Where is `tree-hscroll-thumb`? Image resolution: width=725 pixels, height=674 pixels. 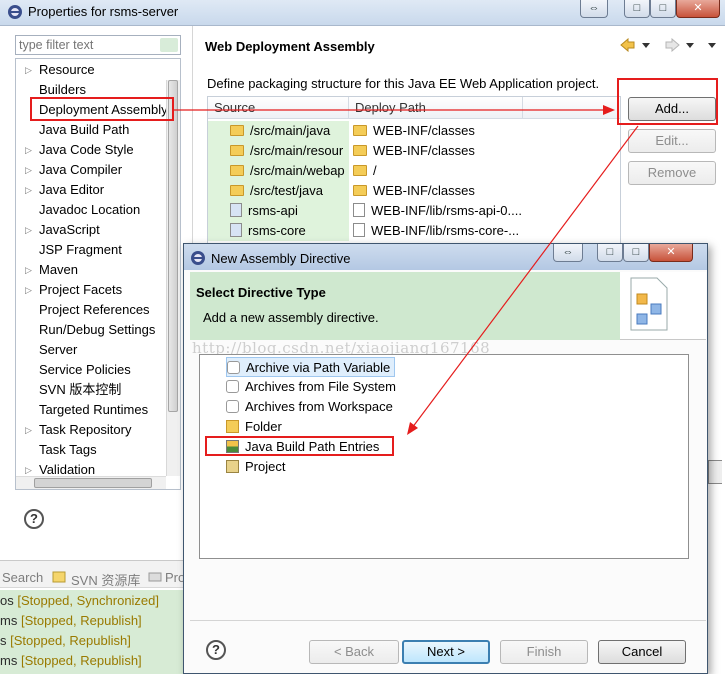
tree-hscroll-thumb is located at coordinates (93, 483).